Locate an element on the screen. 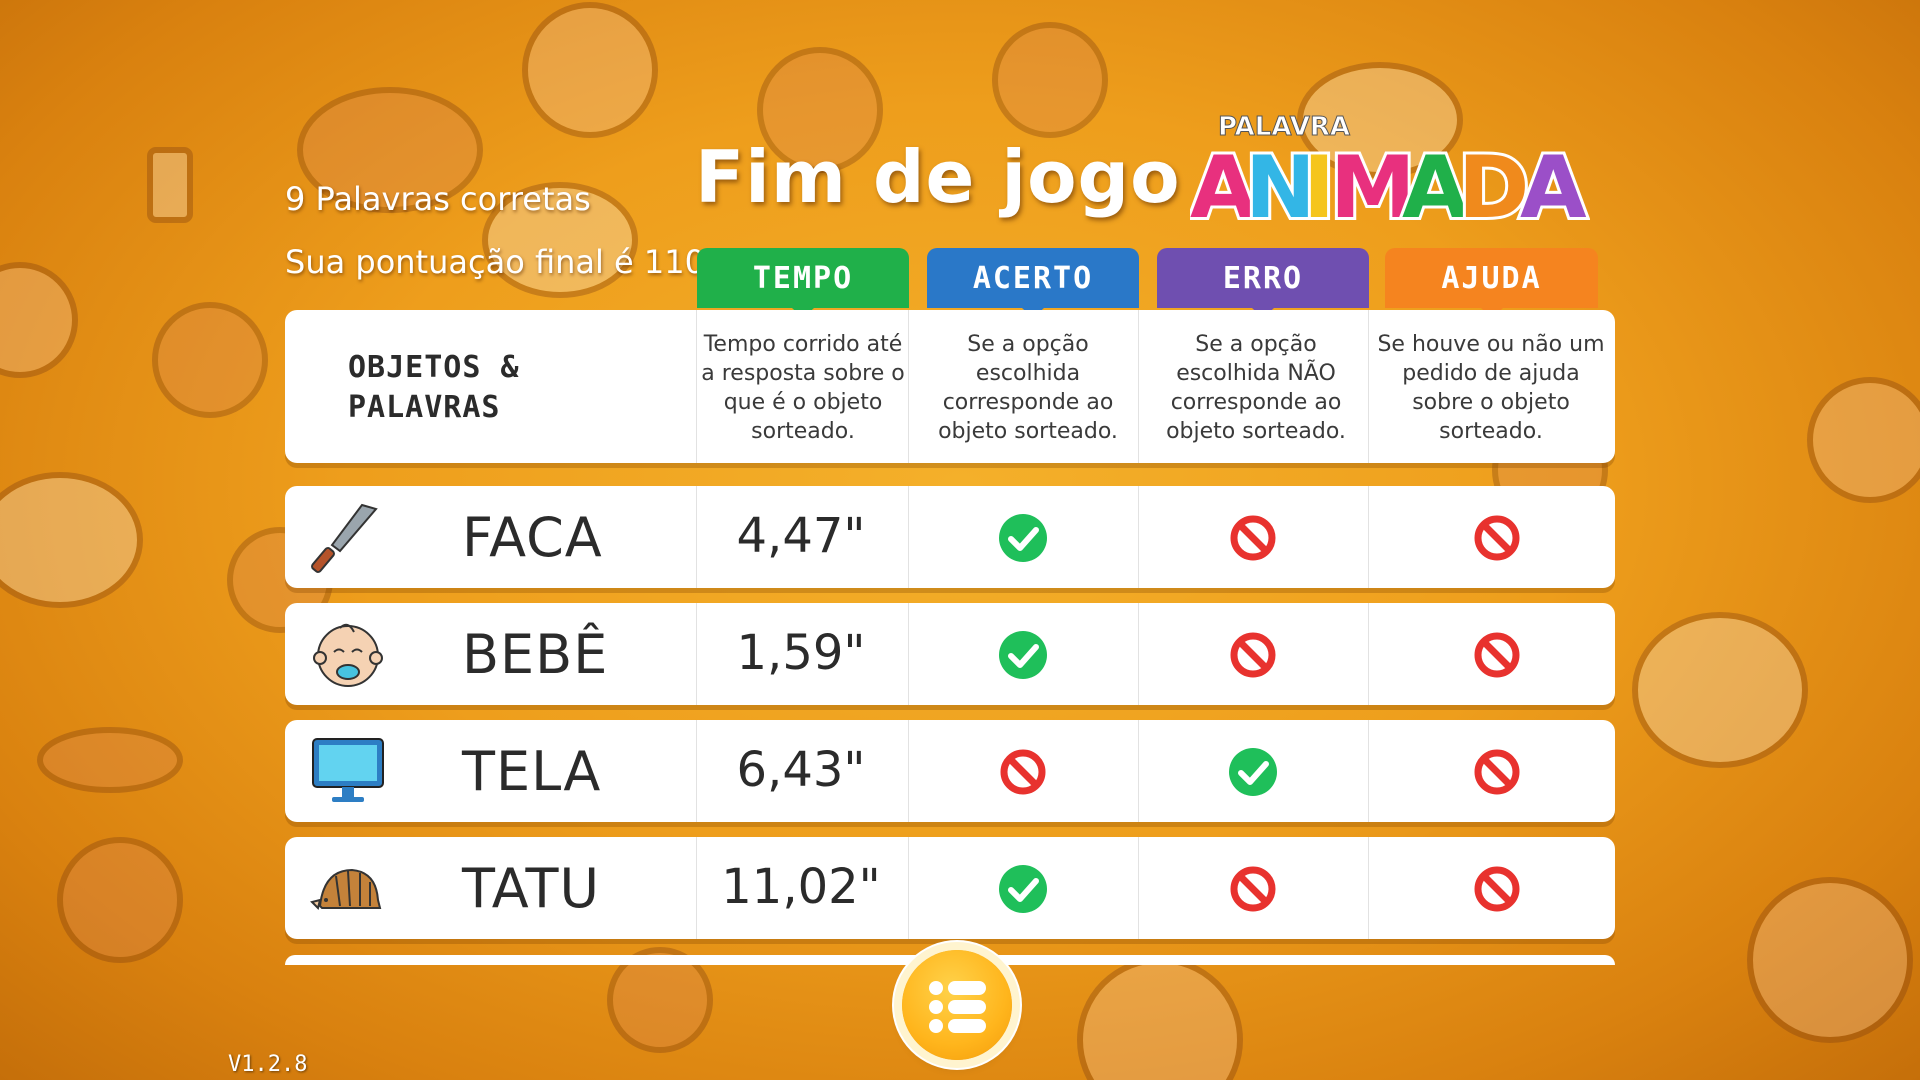 The image size is (1920, 1080). object-word: FACA is located at coordinates (532, 537).